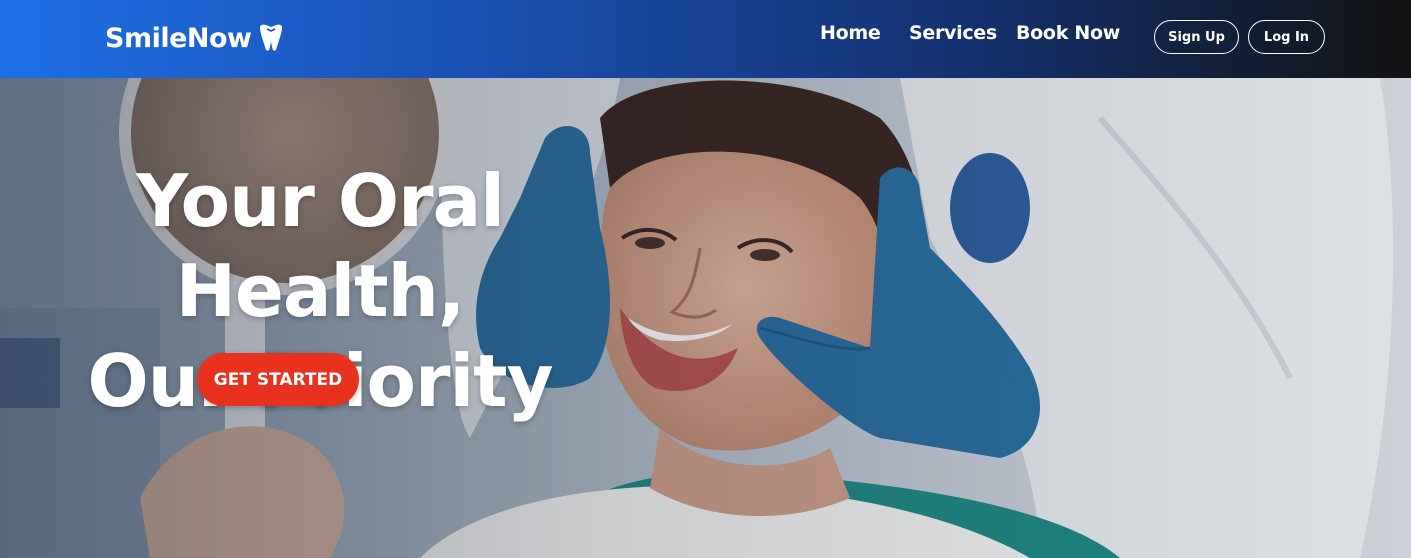 This screenshot has width=1411, height=558. What do you see at coordinates (270, 37) in the screenshot?
I see `tooth-icon` at bounding box center [270, 37].